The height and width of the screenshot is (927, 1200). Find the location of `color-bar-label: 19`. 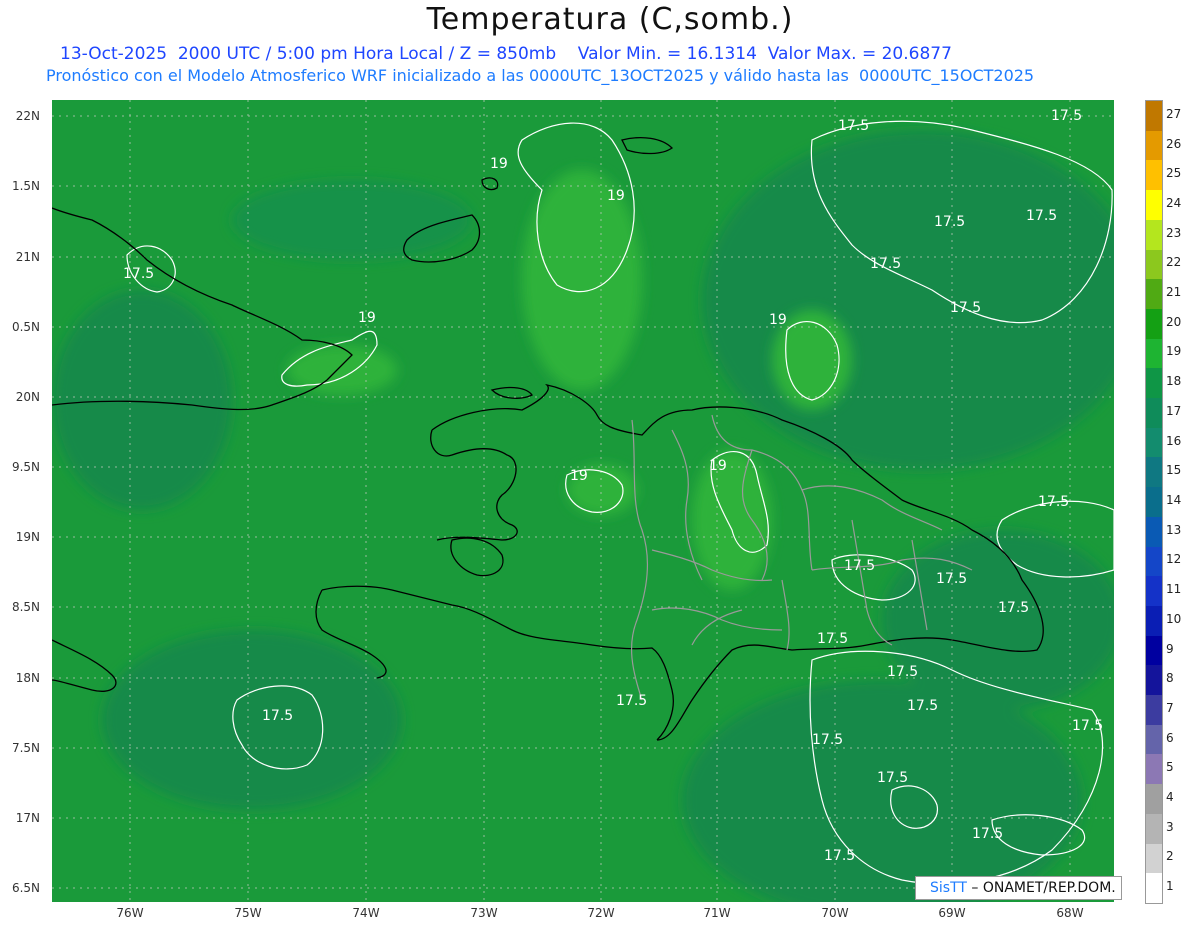

color-bar-label: 19 is located at coordinates (1174, 351).